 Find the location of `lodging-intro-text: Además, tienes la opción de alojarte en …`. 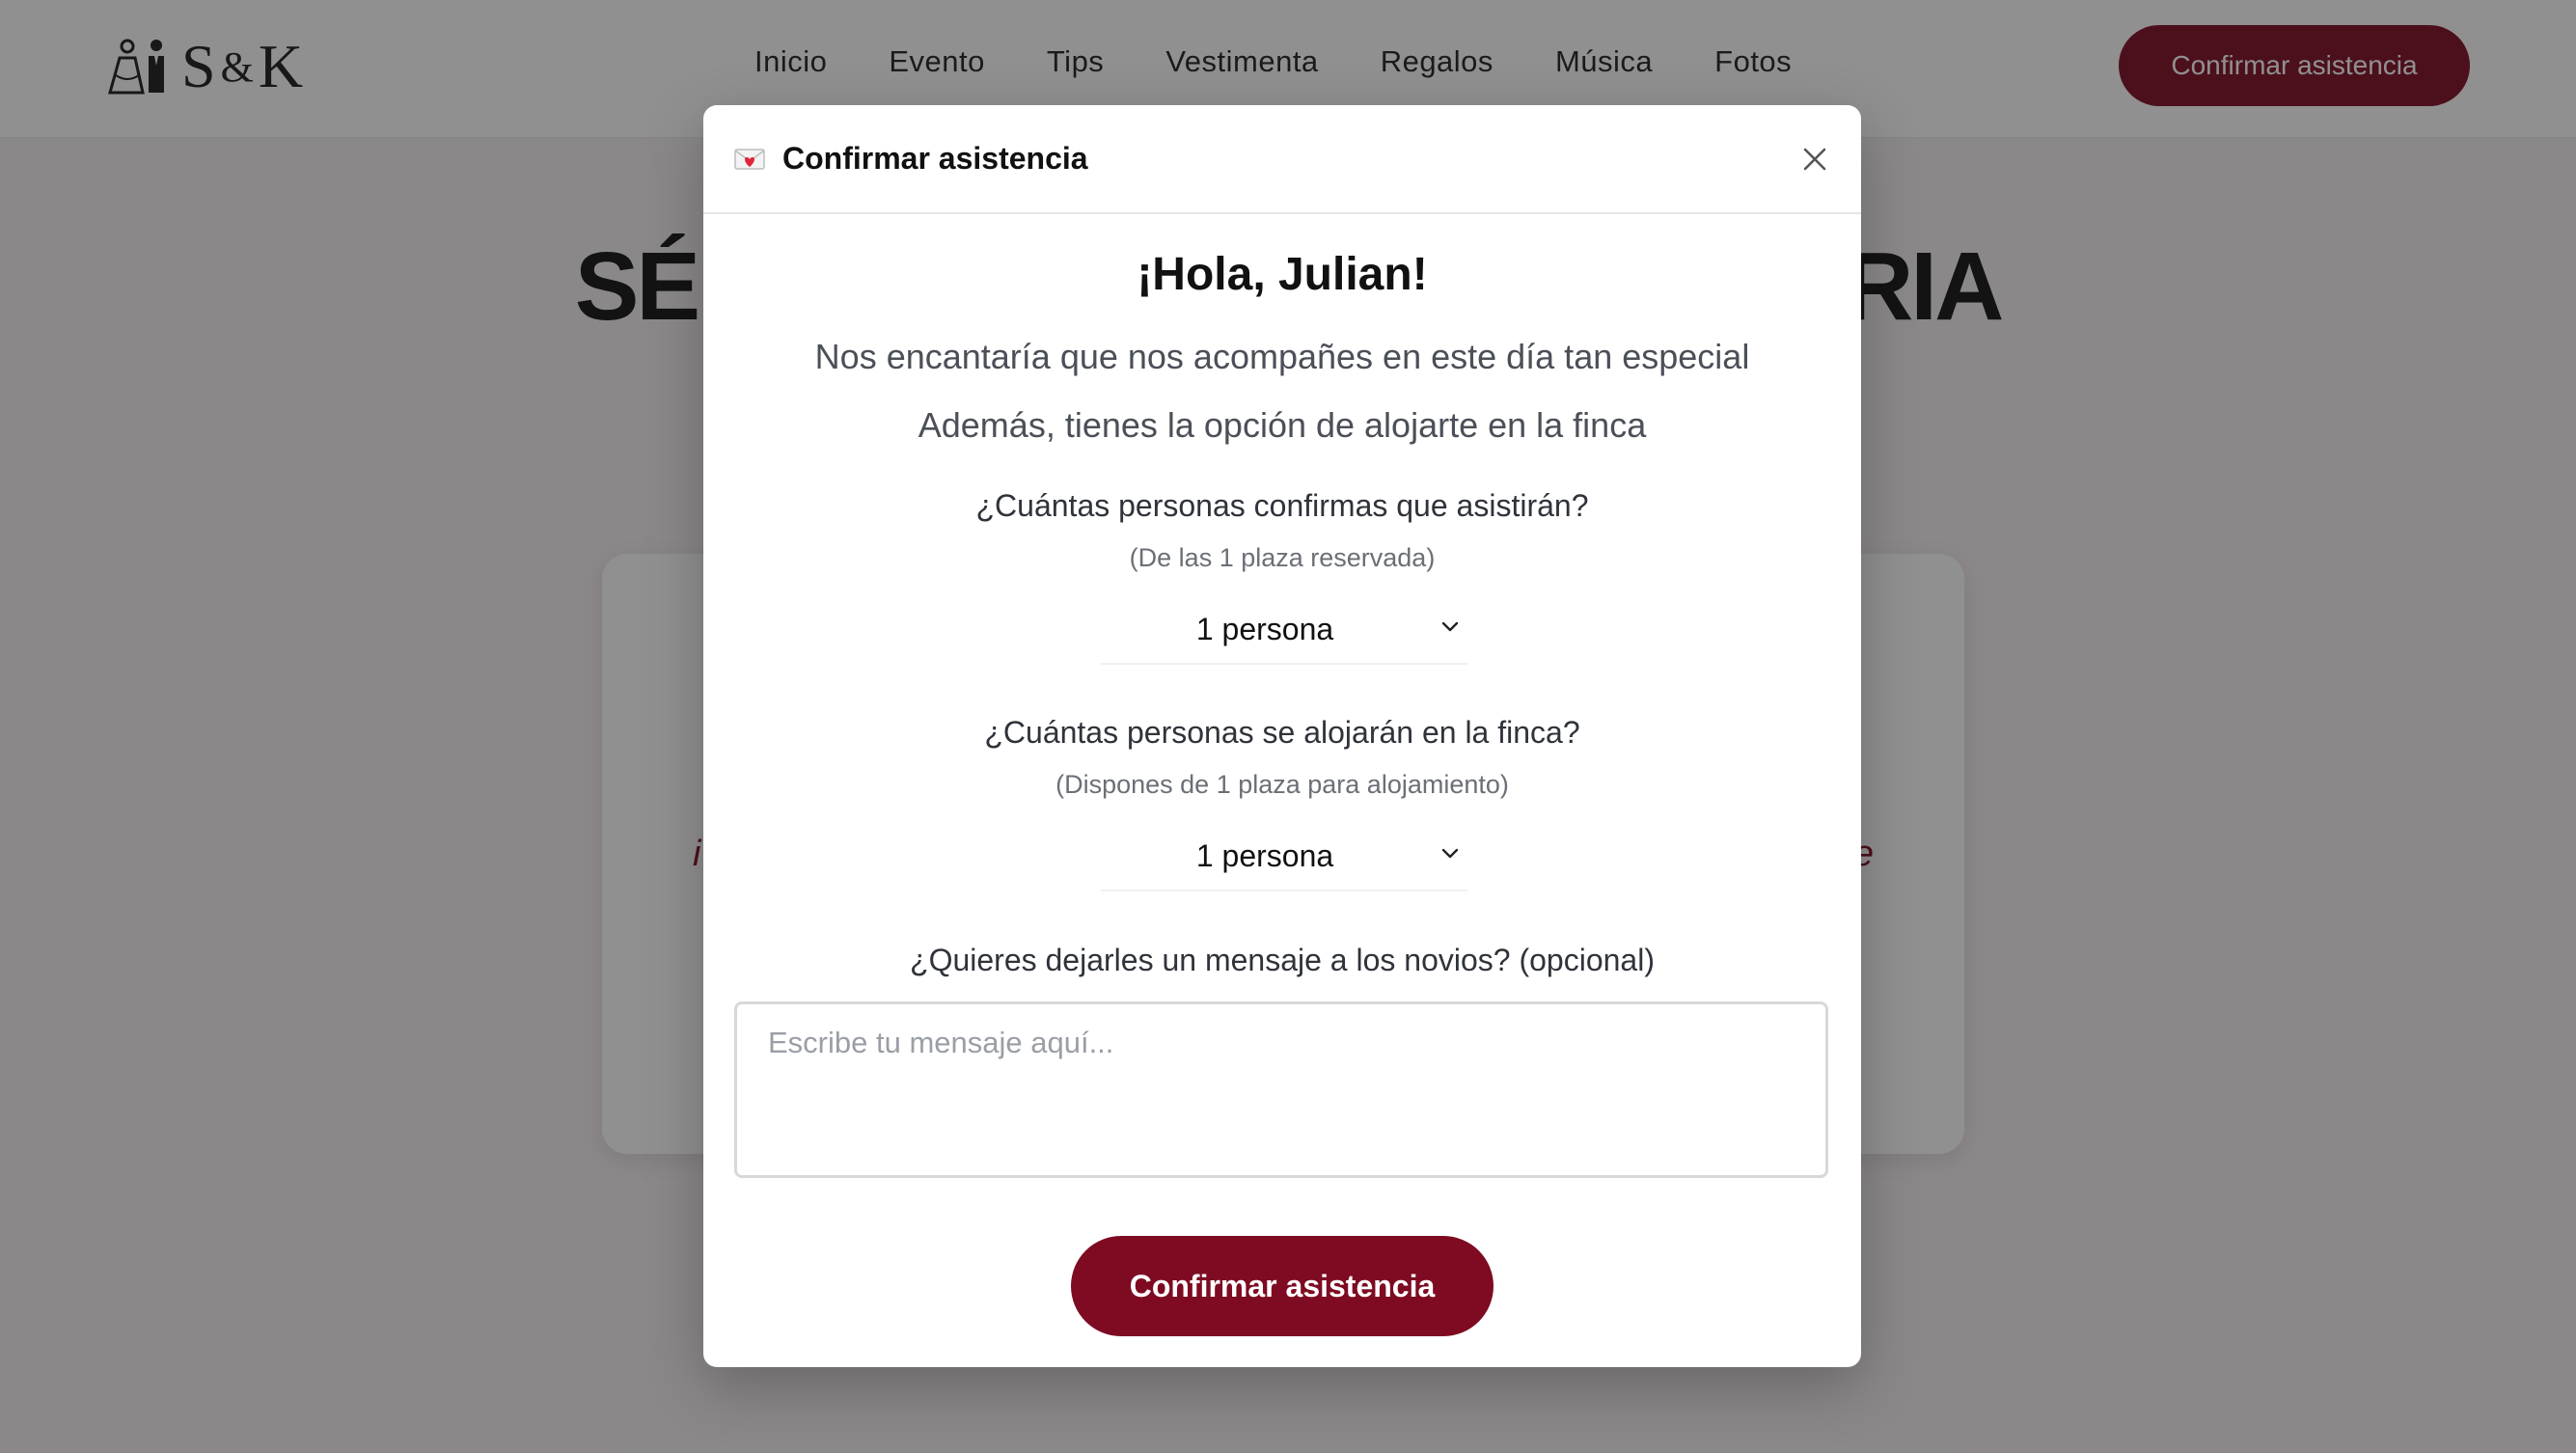

lodging-intro-text: Además, tienes la opción de alojarte en … is located at coordinates (1283, 425).